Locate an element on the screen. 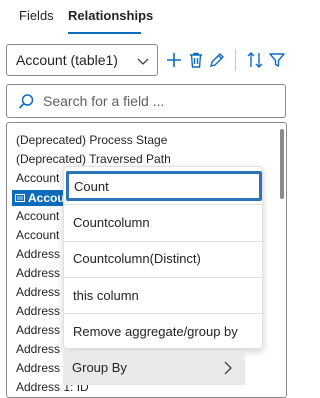 This screenshot has height=398, width=320. list-scrollbar is located at coordinates (282, 164).